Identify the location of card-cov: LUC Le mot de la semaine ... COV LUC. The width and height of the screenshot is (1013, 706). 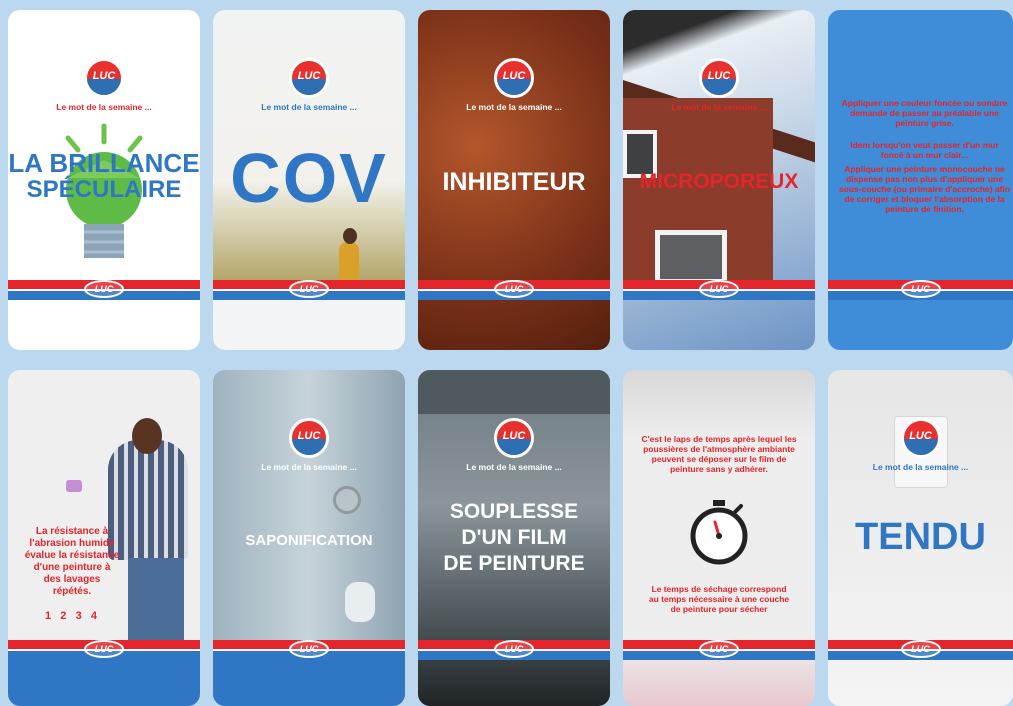
(309, 180).